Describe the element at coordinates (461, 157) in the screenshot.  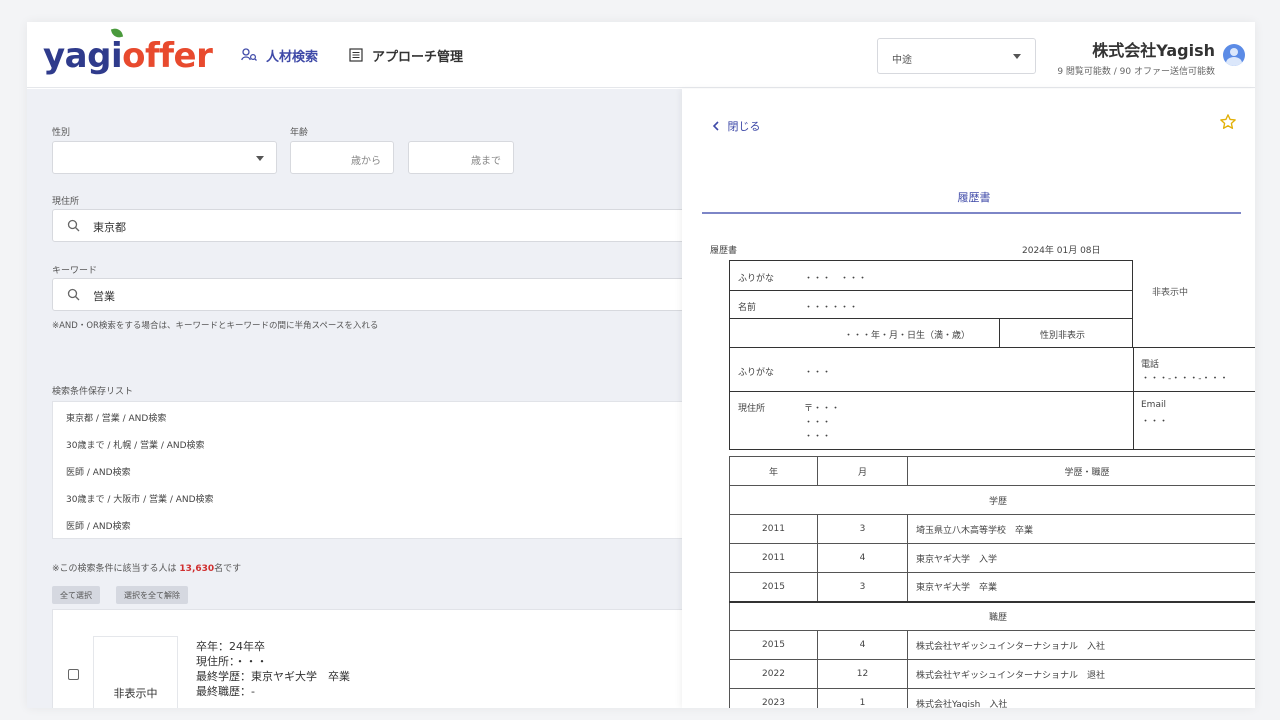
I see `age-to-input: 歳まで` at that location.